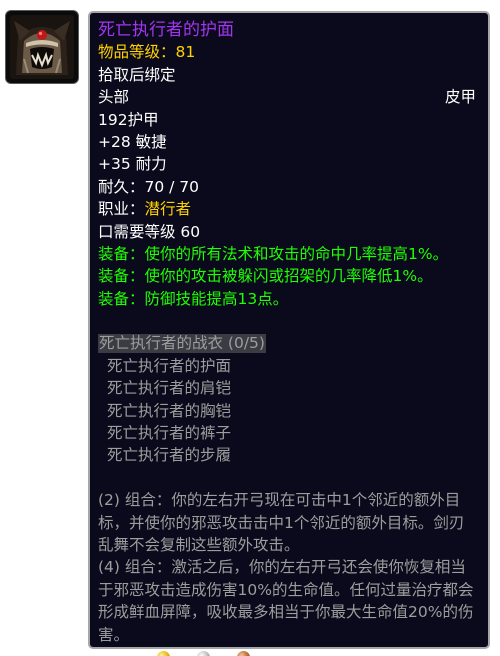  I want to click on stat-agility: +28 敏捷, so click(132, 141).